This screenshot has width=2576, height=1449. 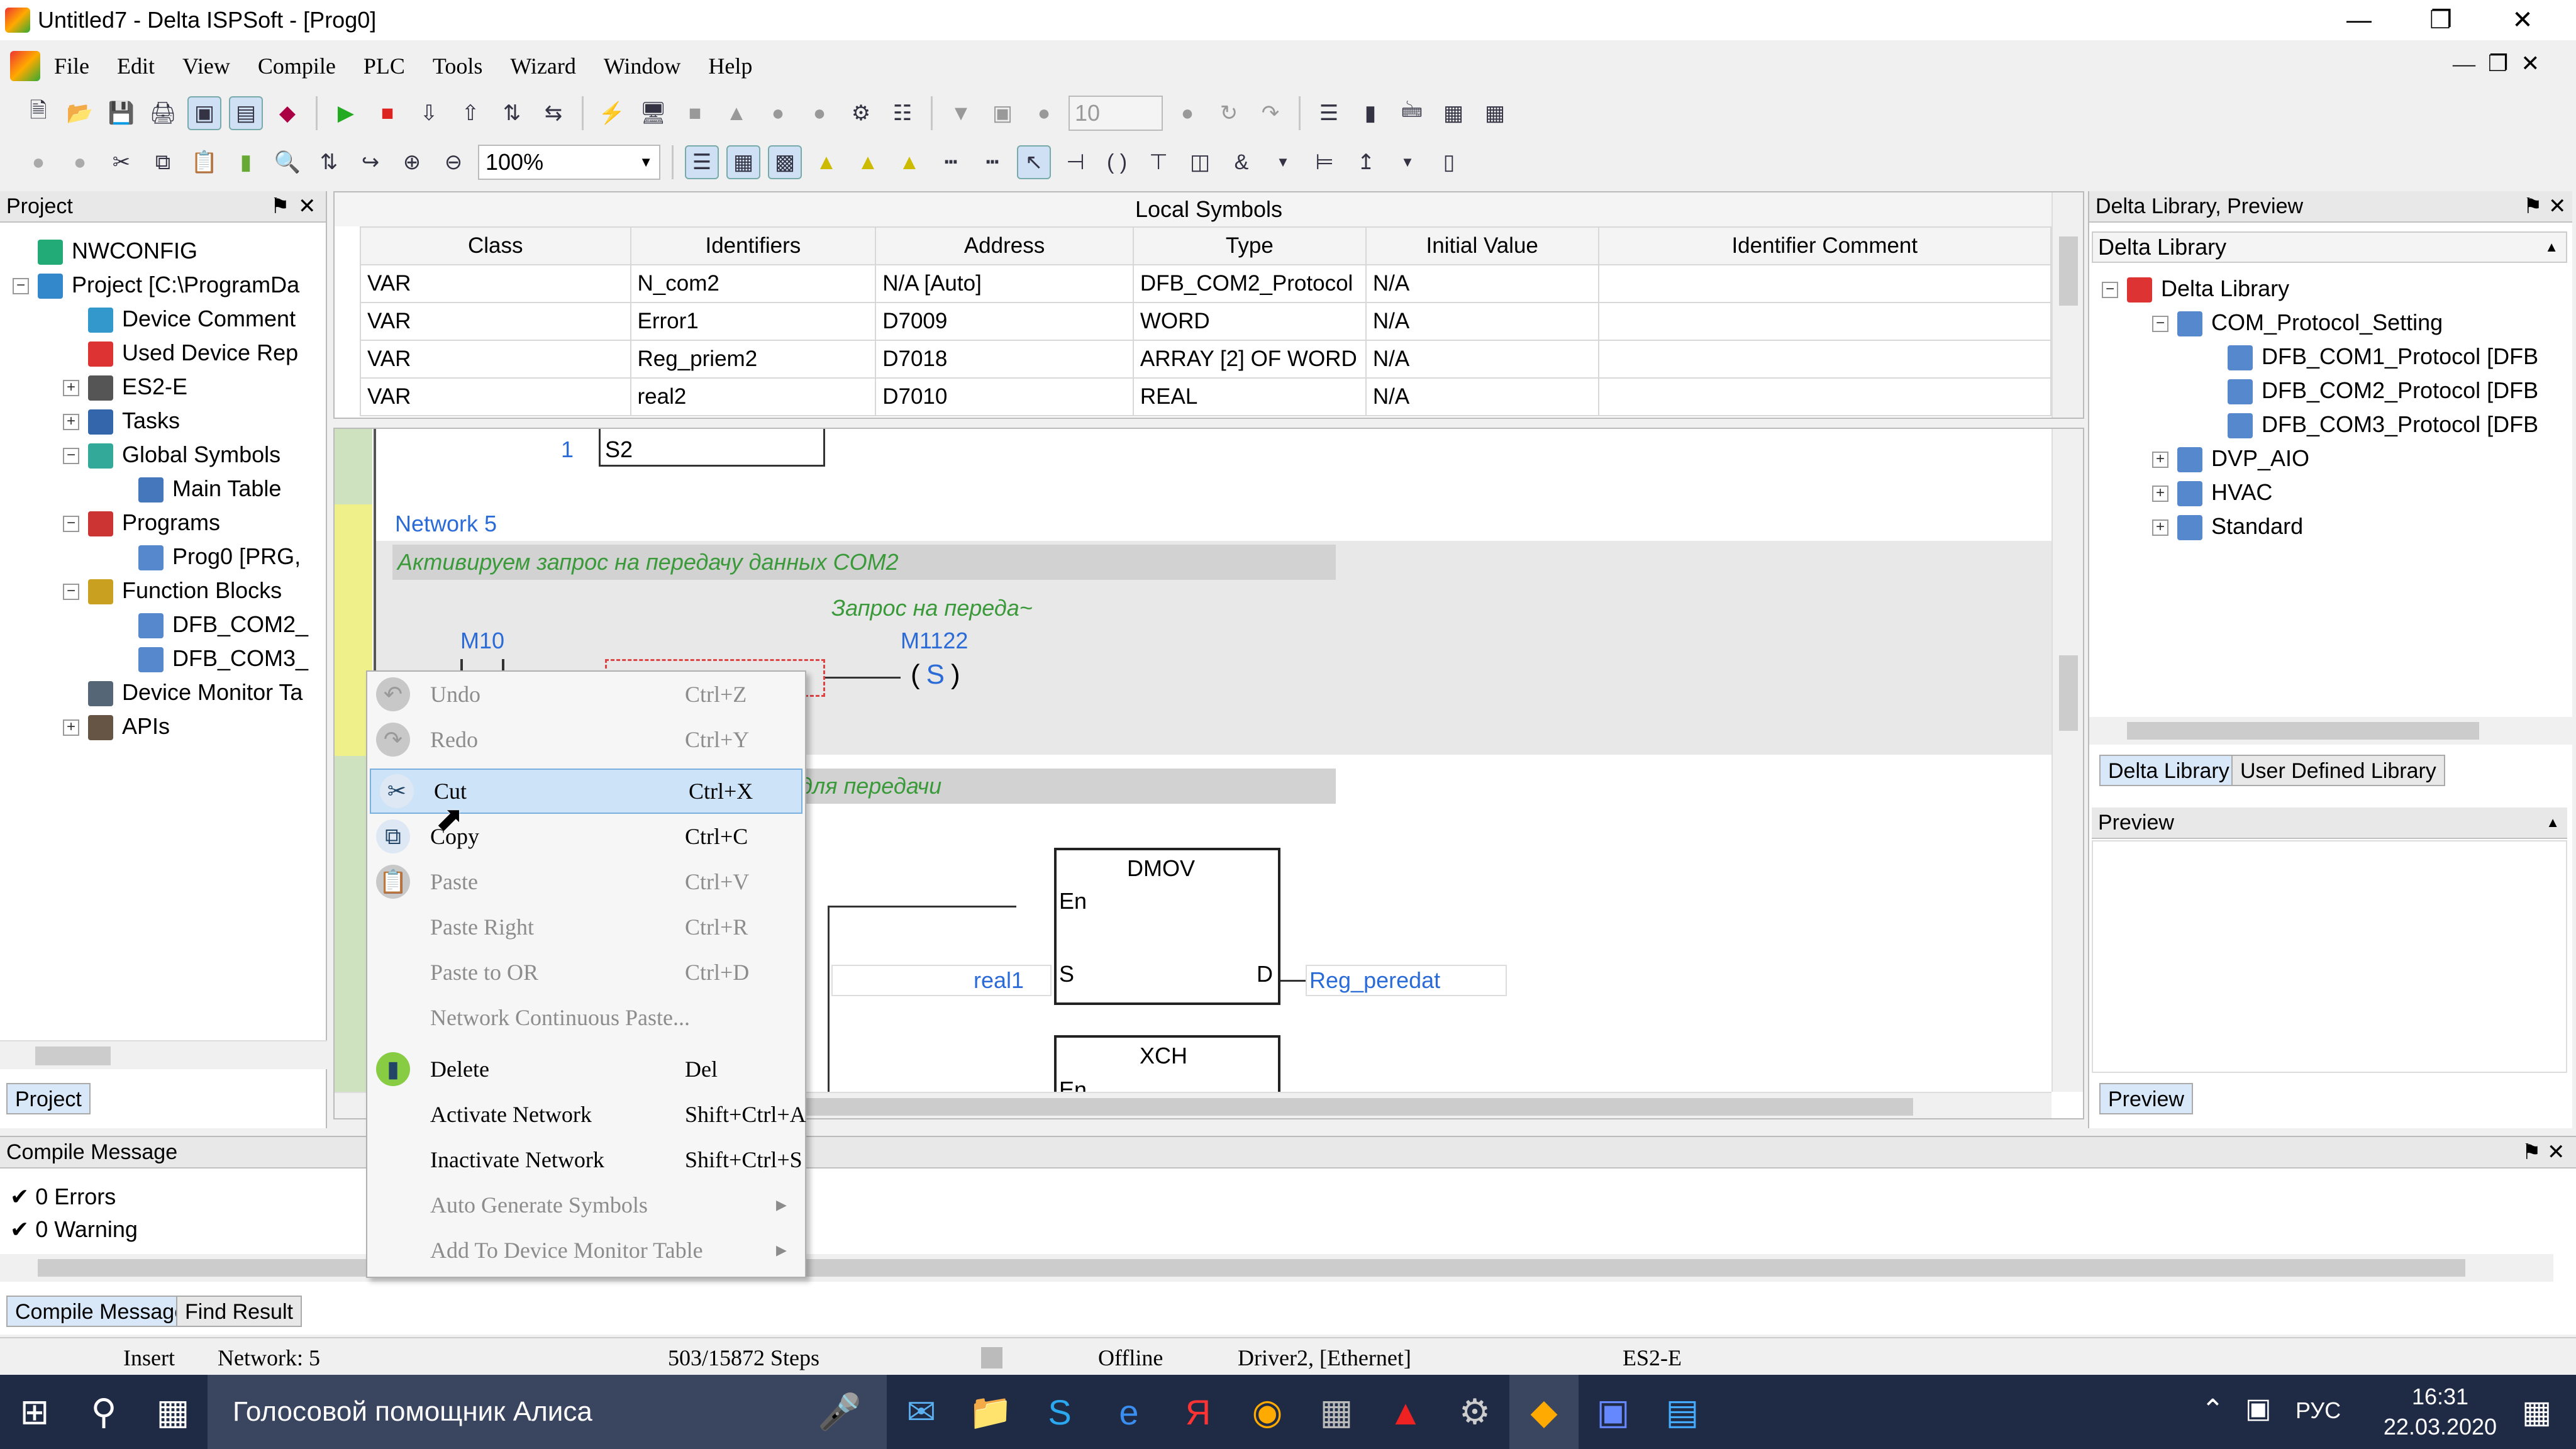 What do you see at coordinates (999, 980) in the screenshot?
I see `dmov-in-var: real1` at bounding box center [999, 980].